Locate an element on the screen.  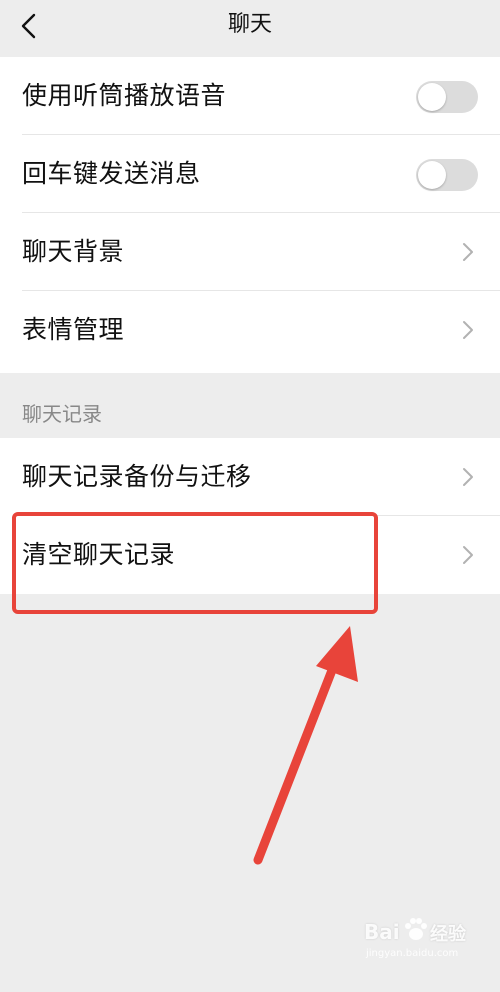
watermark-brand: Bai is located at coordinates (382, 932).